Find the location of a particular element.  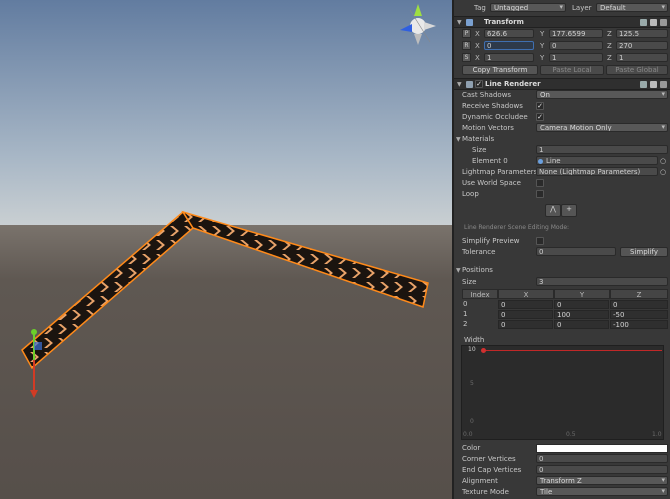

positions-foldout-icon: ▼ is located at coordinates (458, 270).